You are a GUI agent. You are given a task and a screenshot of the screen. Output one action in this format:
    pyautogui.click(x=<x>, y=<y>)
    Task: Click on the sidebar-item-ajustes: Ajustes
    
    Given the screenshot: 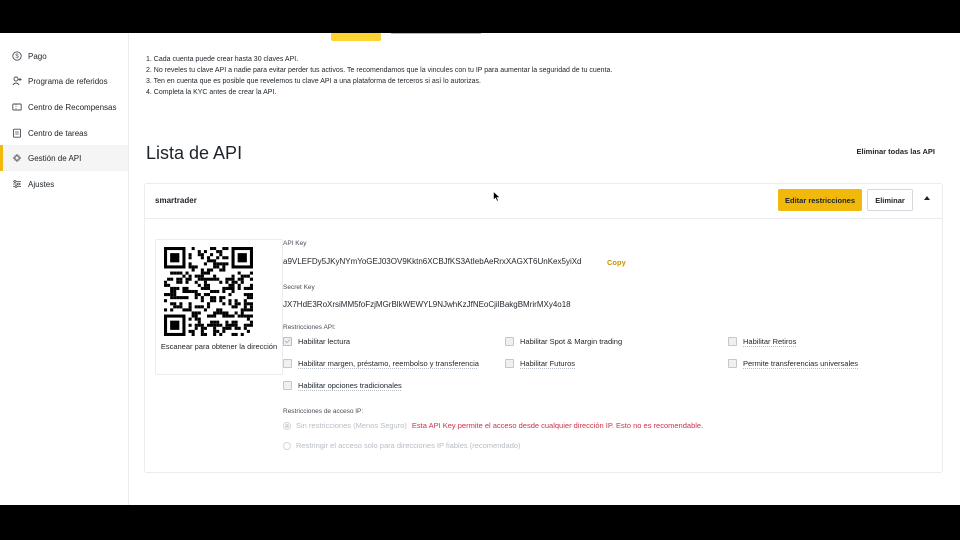 What is the action you would take?
    pyautogui.click(x=64, y=184)
    